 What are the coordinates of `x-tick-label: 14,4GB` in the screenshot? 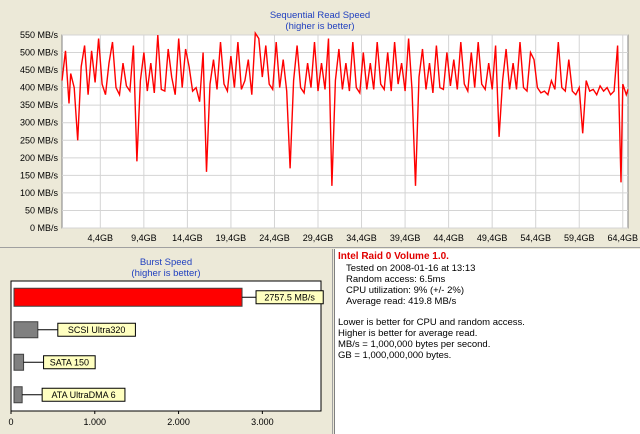 It's located at (187, 238).